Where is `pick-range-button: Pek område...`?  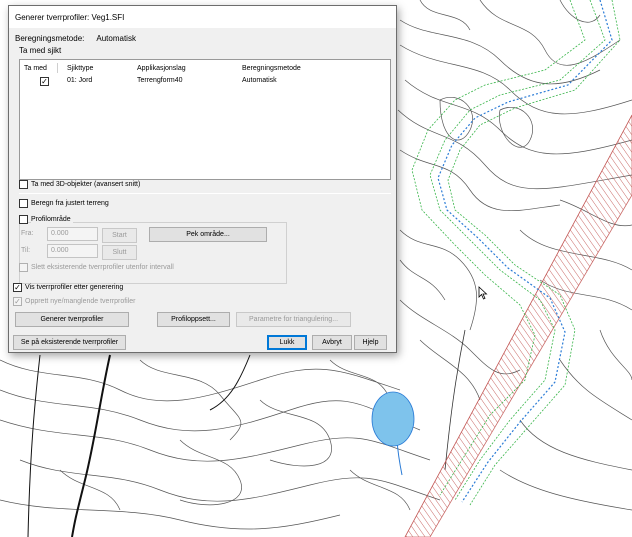 pick-range-button: Pek område... is located at coordinates (208, 234).